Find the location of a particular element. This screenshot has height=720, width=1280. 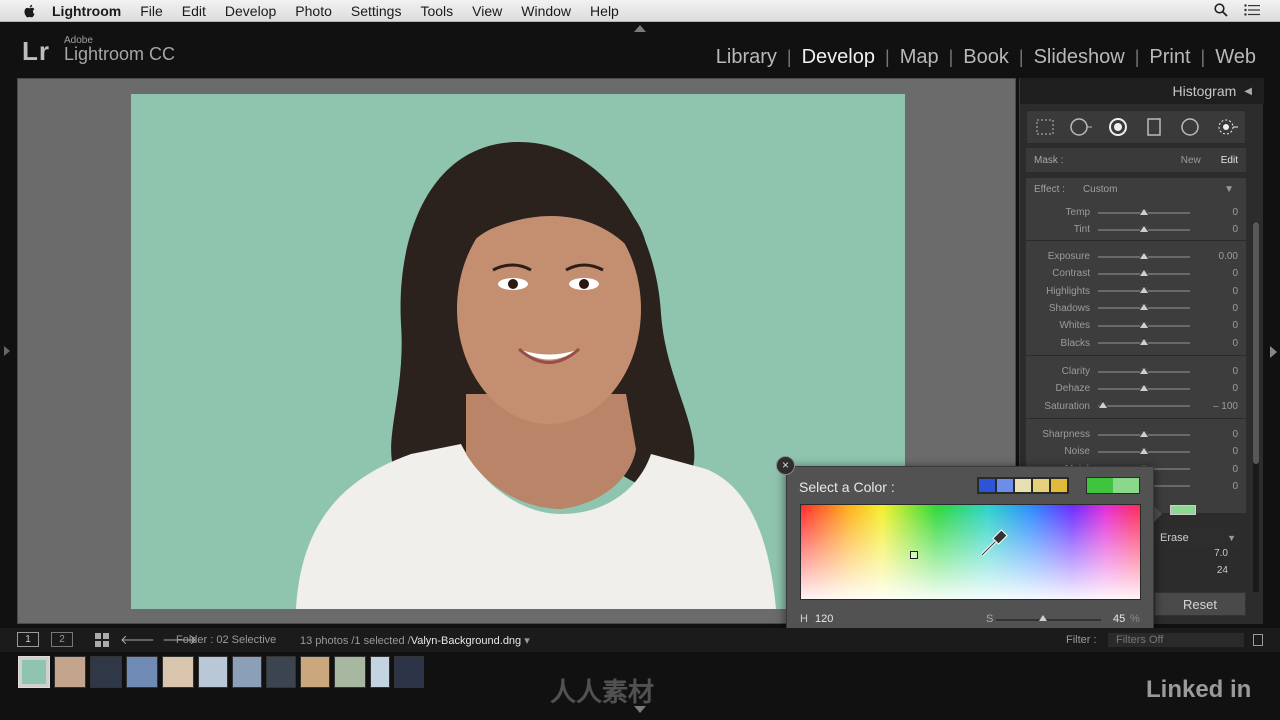

saturation-slider-track is located at coordinates (1048, 620).